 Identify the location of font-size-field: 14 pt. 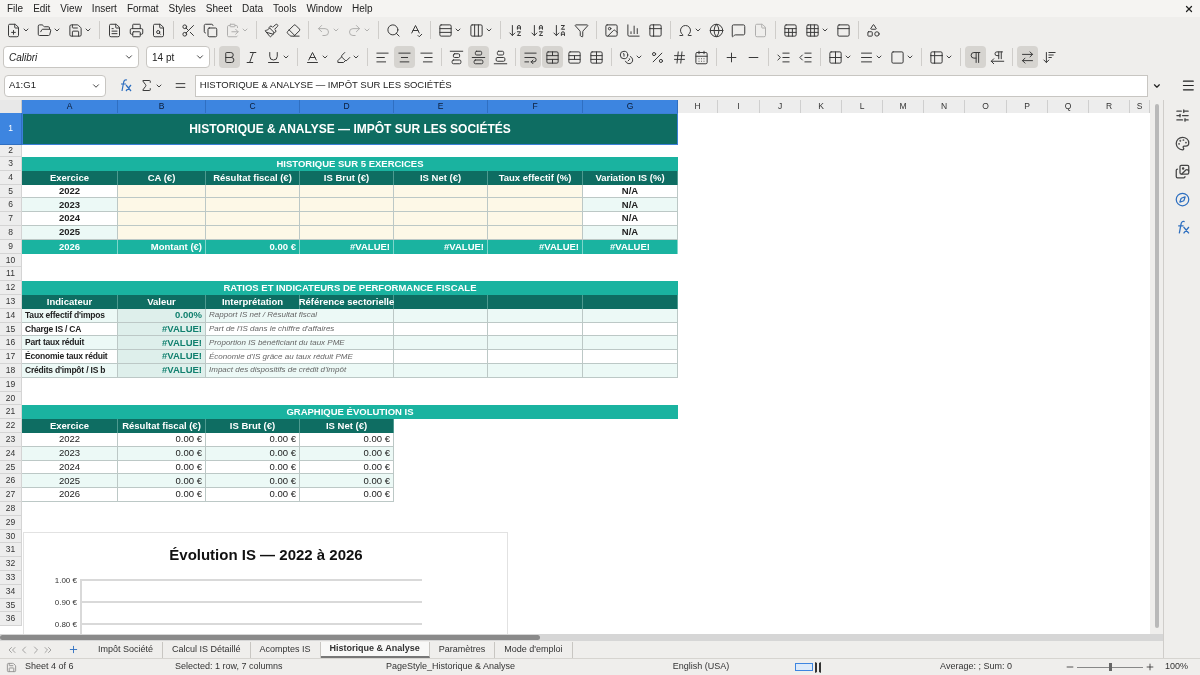
(178, 57).